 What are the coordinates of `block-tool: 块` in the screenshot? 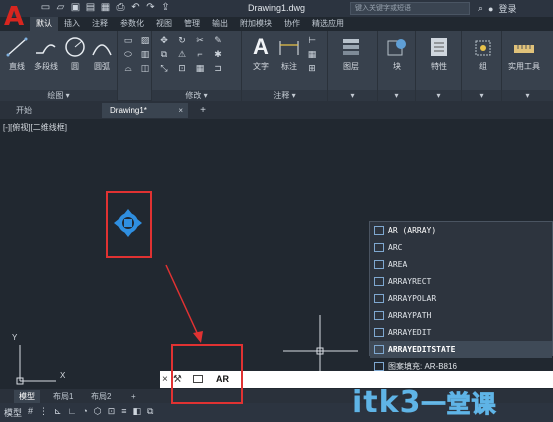 It's located at (397, 53).